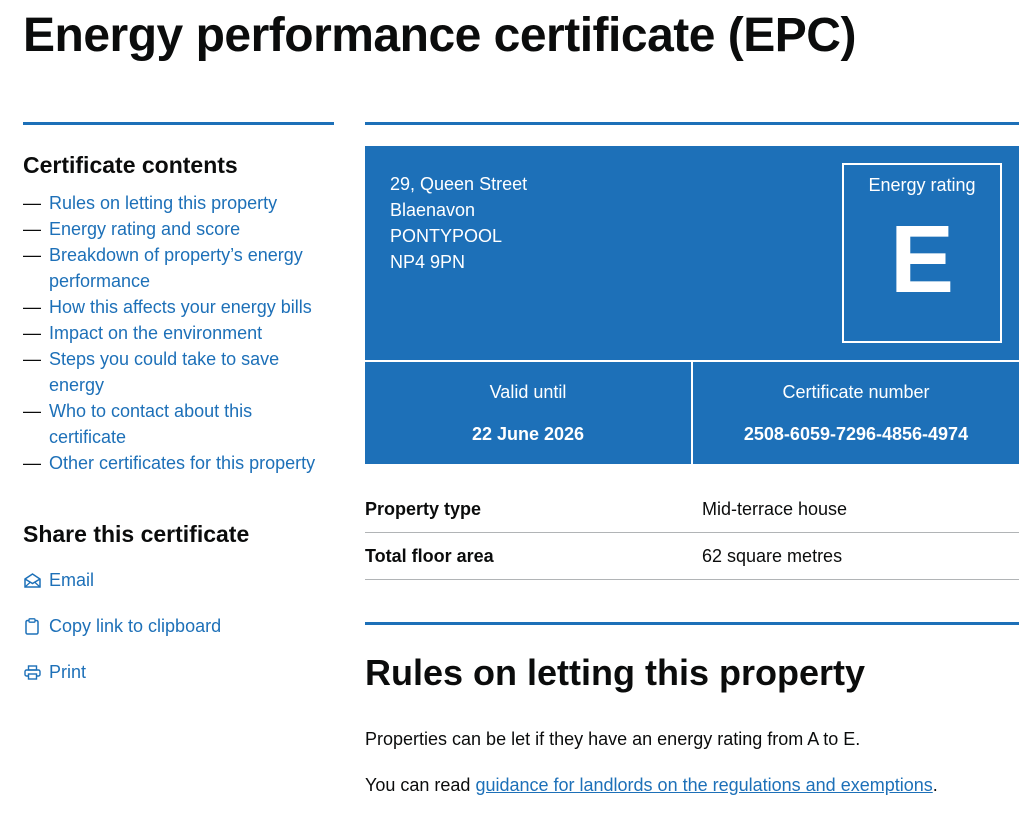  I want to click on address-line: PONTYPOOL, so click(446, 236).